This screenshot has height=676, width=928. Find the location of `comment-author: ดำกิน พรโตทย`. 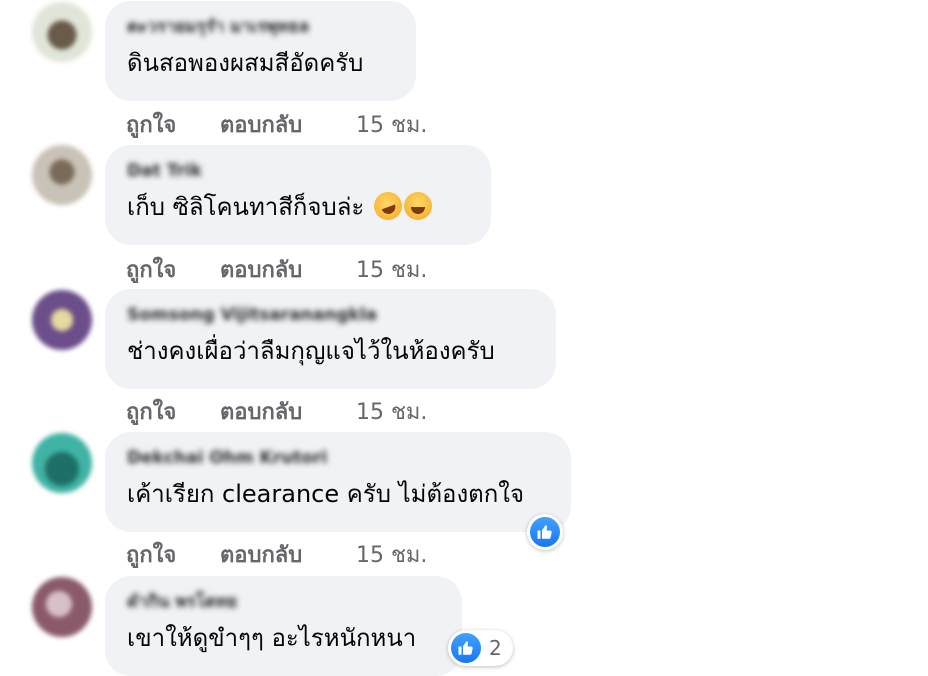

comment-author: ดำกิน พรโตทย is located at coordinates (283, 602).